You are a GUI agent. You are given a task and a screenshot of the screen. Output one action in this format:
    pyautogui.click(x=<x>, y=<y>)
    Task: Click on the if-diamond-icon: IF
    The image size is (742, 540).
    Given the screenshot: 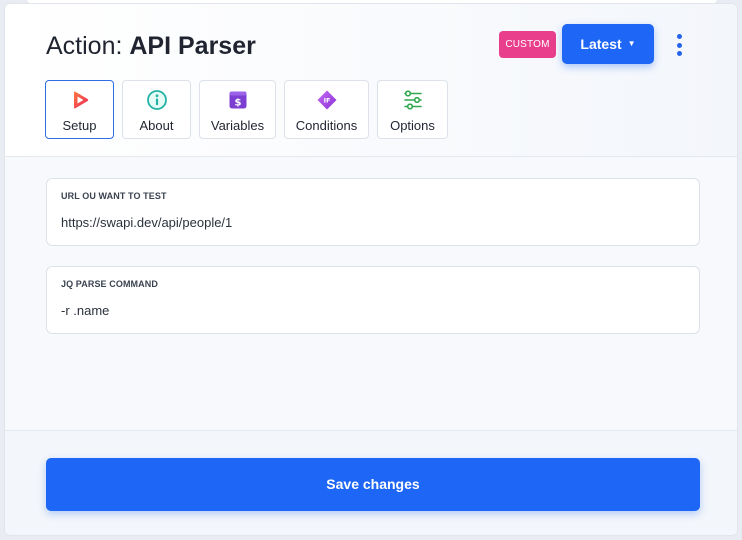 What is the action you would take?
    pyautogui.click(x=326, y=100)
    